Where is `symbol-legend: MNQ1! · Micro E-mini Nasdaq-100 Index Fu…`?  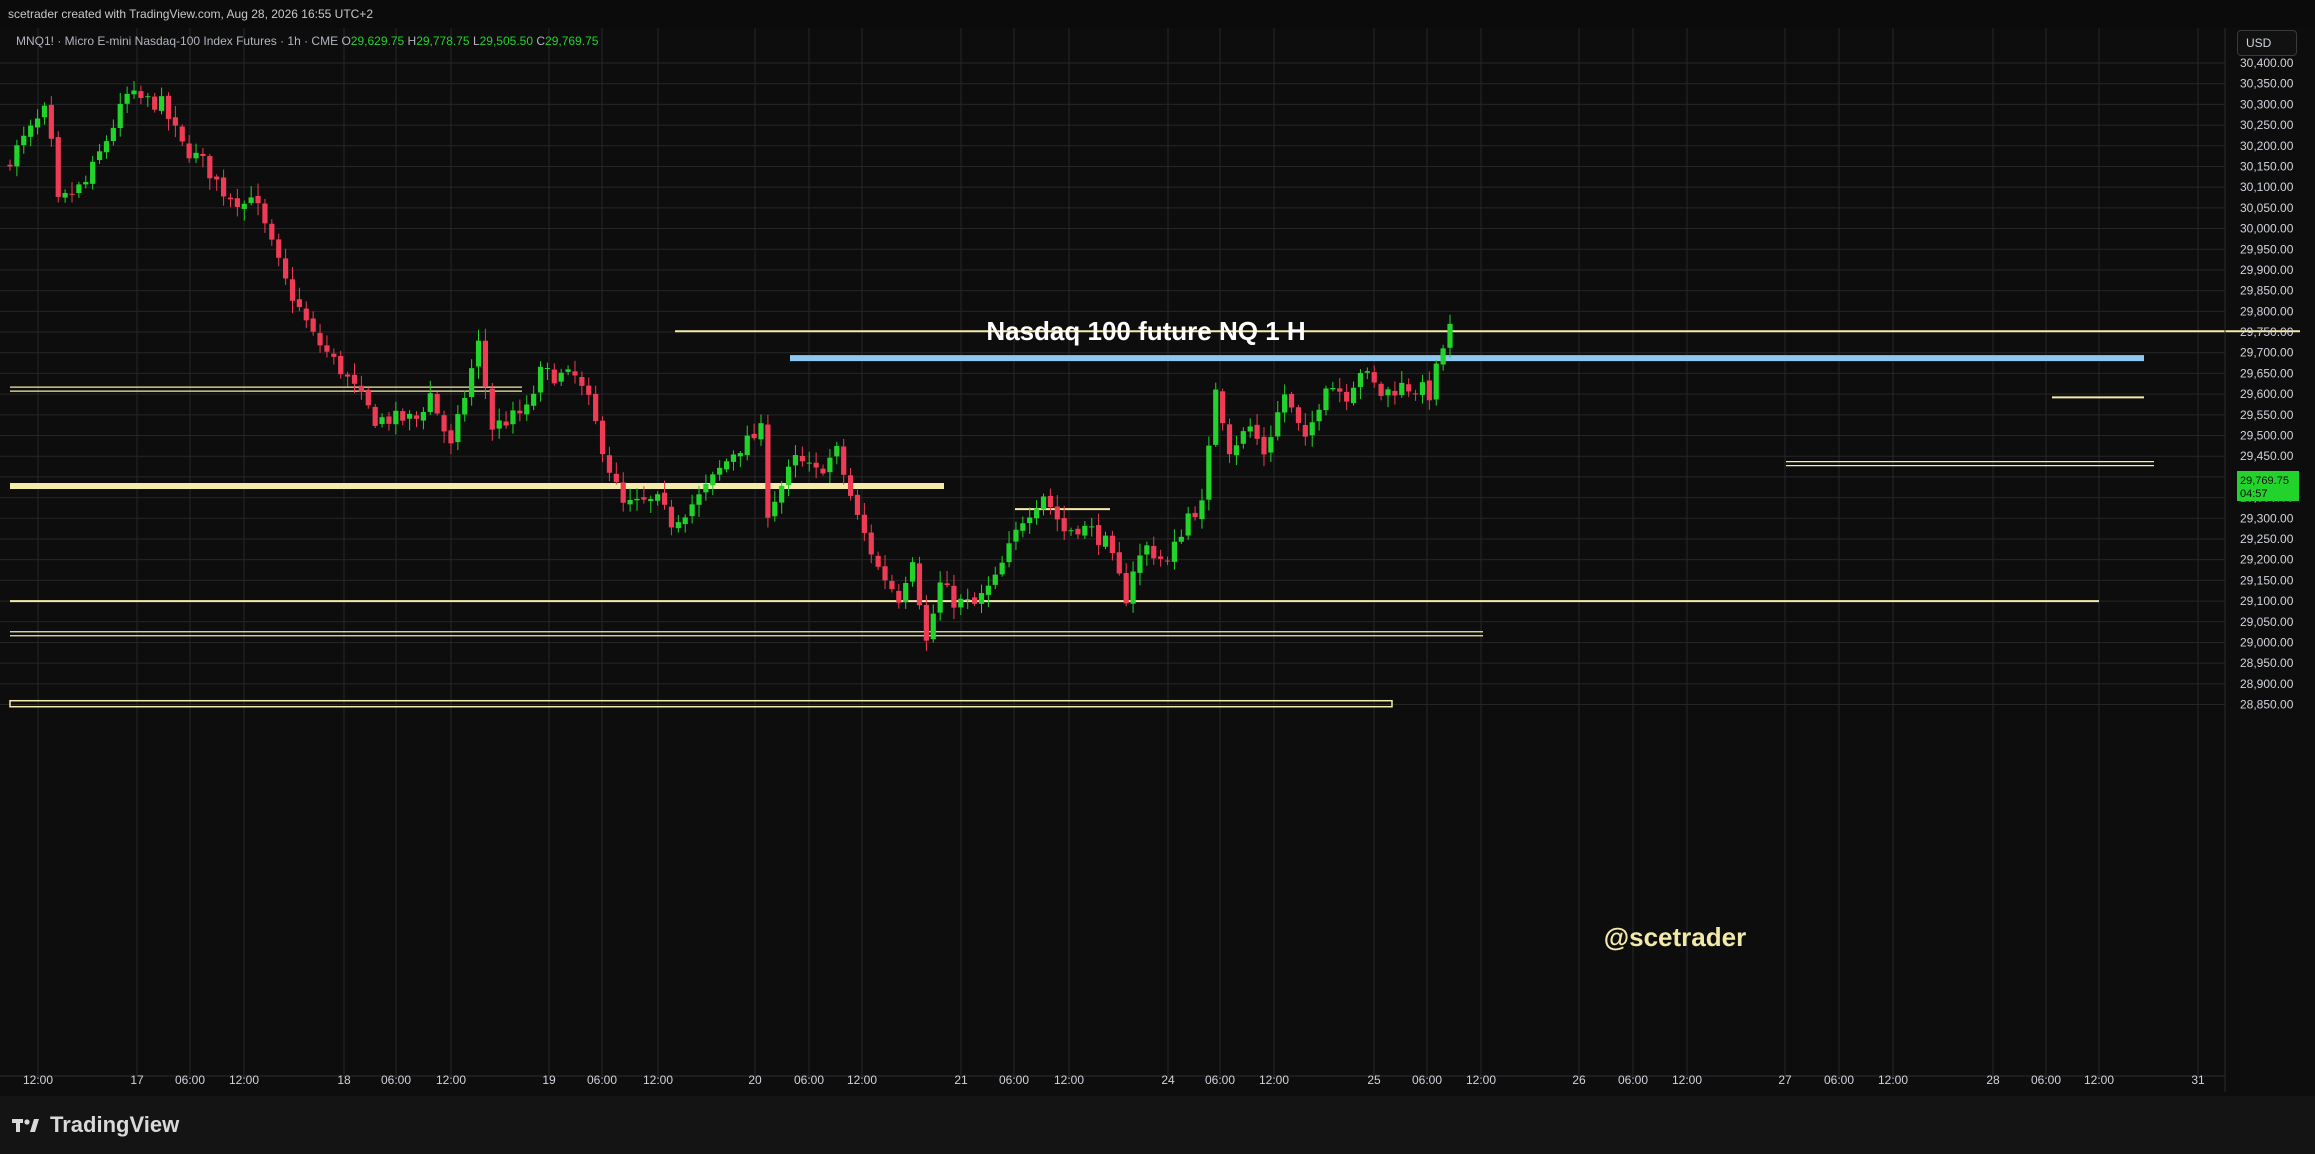 symbol-legend: MNQ1! · Micro E-mini Nasdaq-100 Index Fu… is located at coordinates (307, 41).